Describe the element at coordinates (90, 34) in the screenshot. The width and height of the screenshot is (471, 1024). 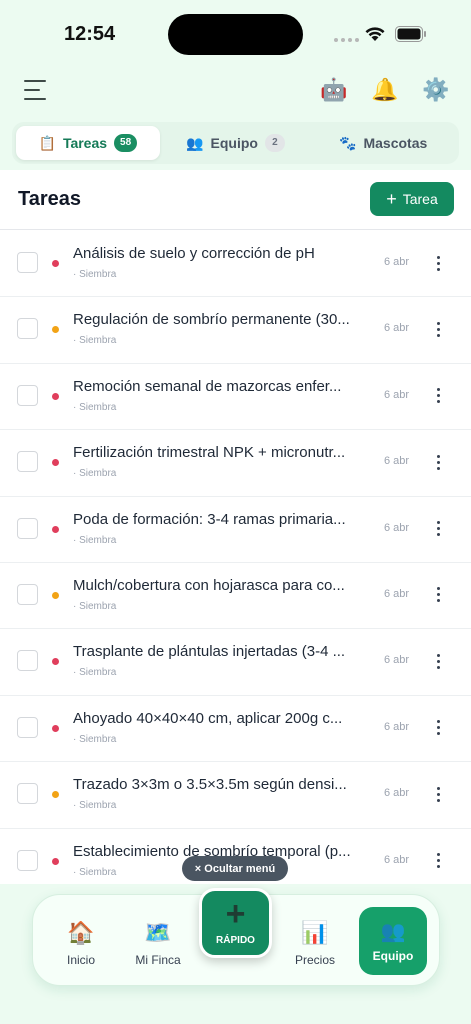
I see `status-time: 12:54` at that location.